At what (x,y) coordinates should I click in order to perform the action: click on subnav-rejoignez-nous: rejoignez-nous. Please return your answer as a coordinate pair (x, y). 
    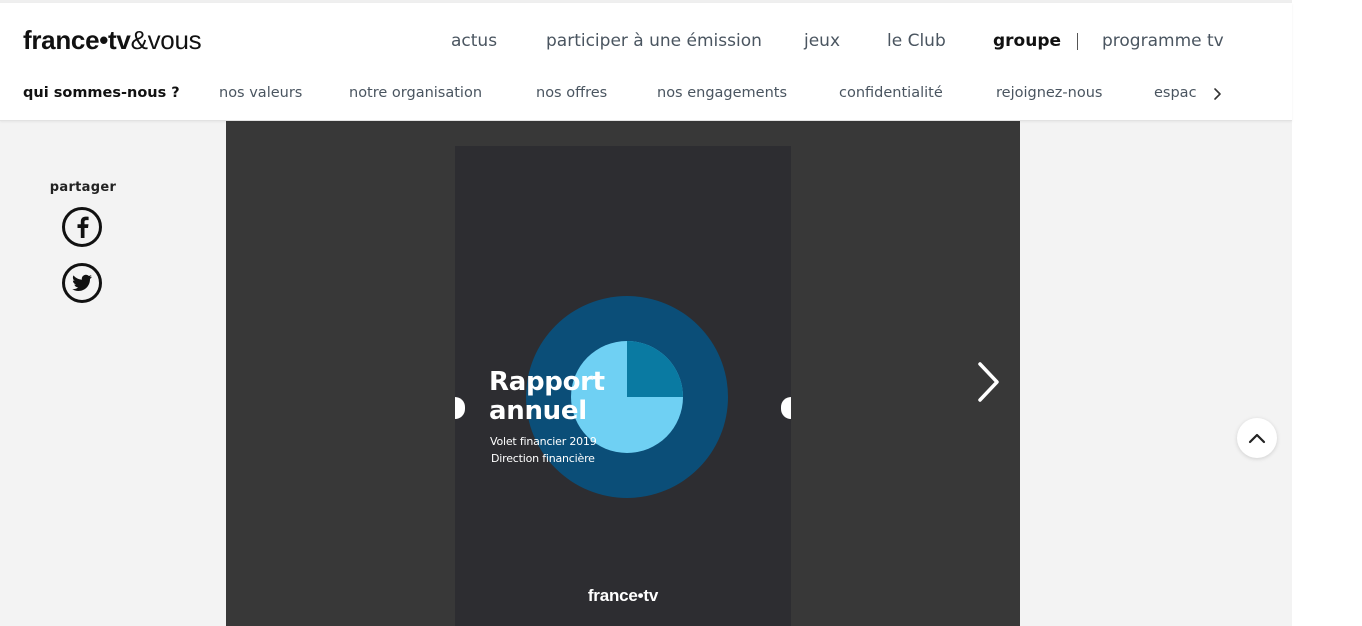
    Looking at the image, I should click on (1049, 93).